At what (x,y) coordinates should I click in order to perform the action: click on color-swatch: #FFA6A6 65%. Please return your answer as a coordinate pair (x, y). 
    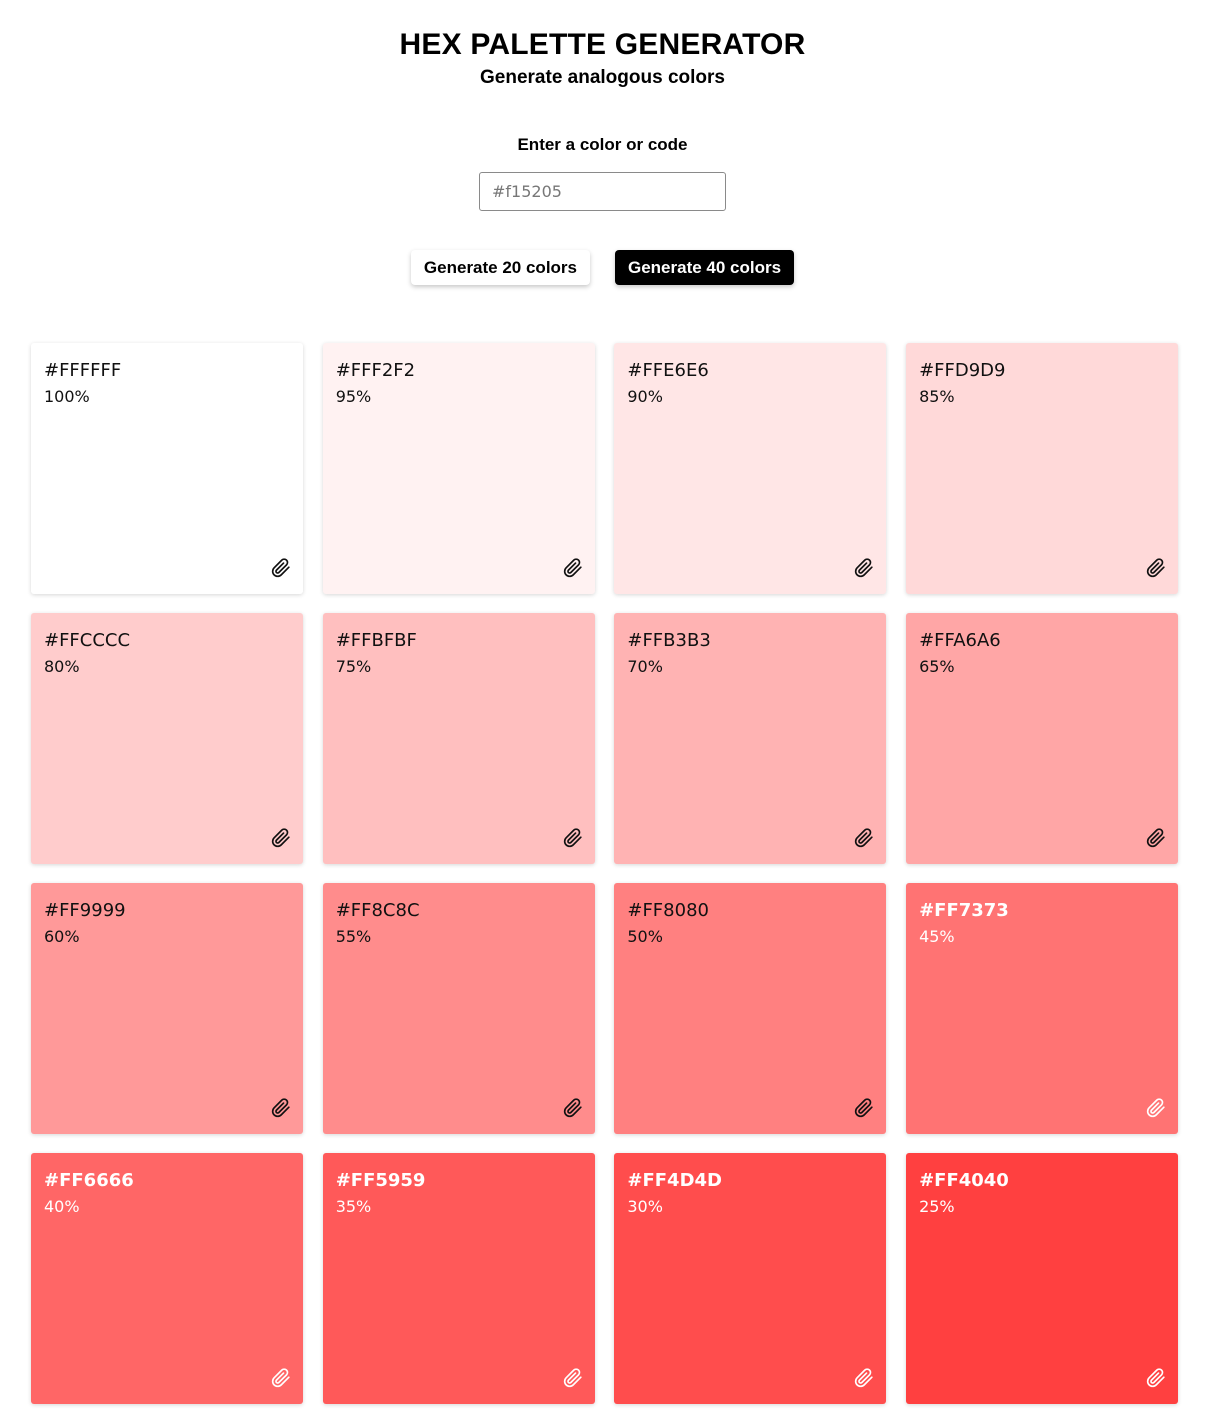
    Looking at the image, I should click on (1042, 738).